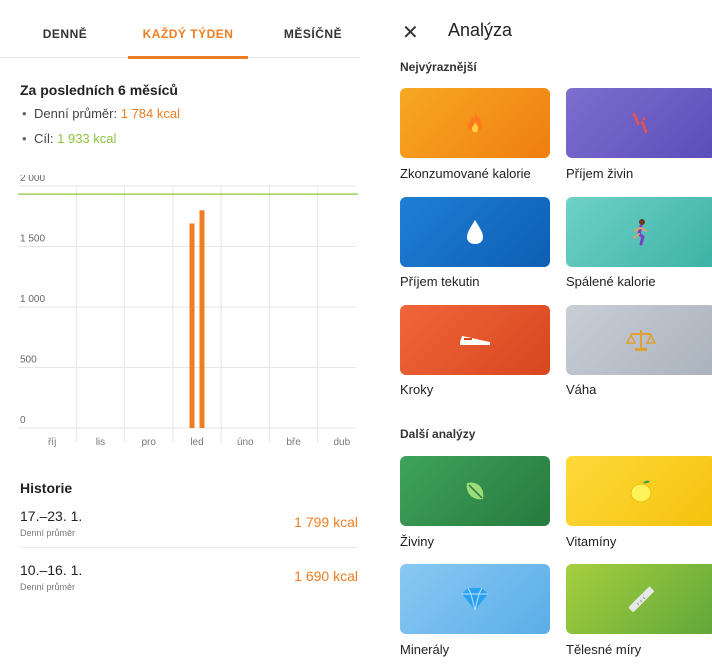 This screenshot has width=712, height=672. I want to click on x-tick-label: bře, so click(293, 442).